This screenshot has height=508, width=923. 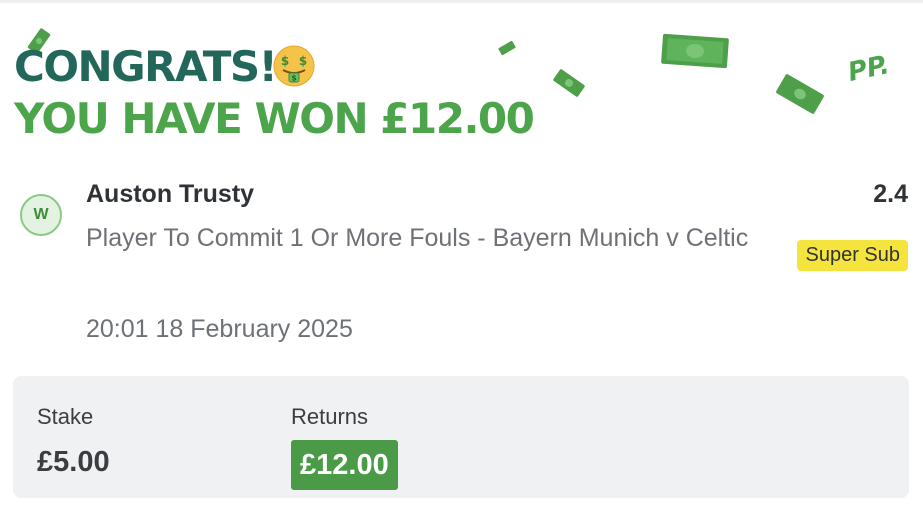 I want to click on selection-name: Auston Trusty, so click(x=170, y=194).